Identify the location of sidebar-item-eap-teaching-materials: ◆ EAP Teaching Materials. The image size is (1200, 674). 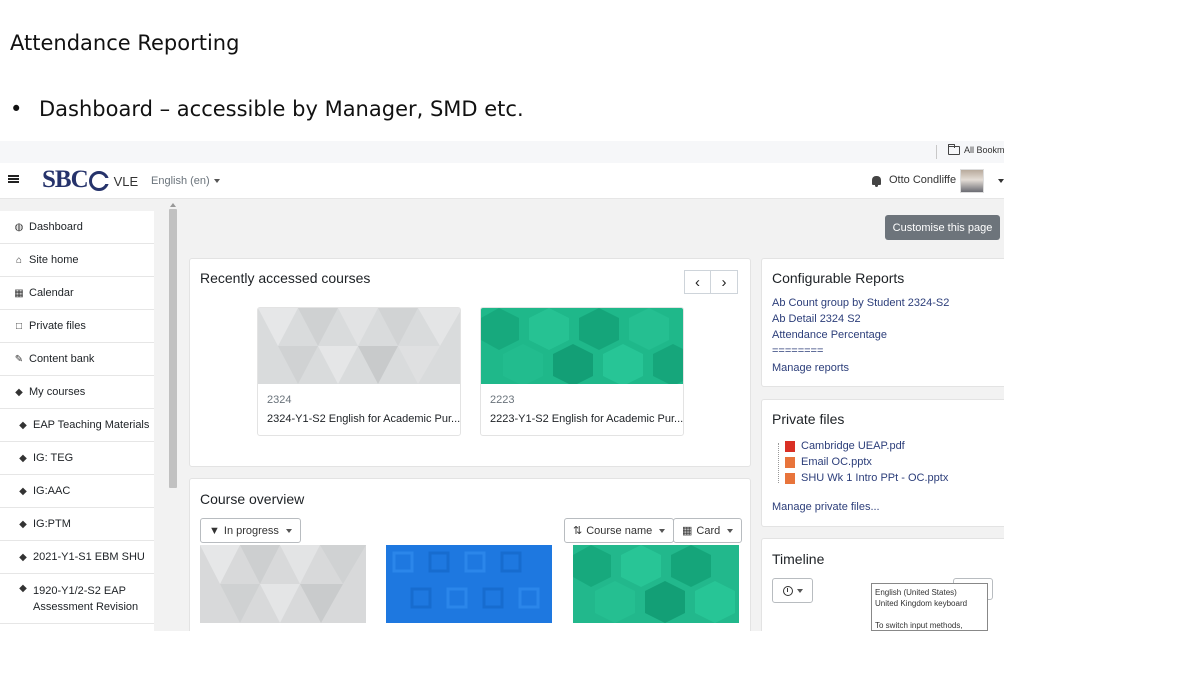
(77, 425).